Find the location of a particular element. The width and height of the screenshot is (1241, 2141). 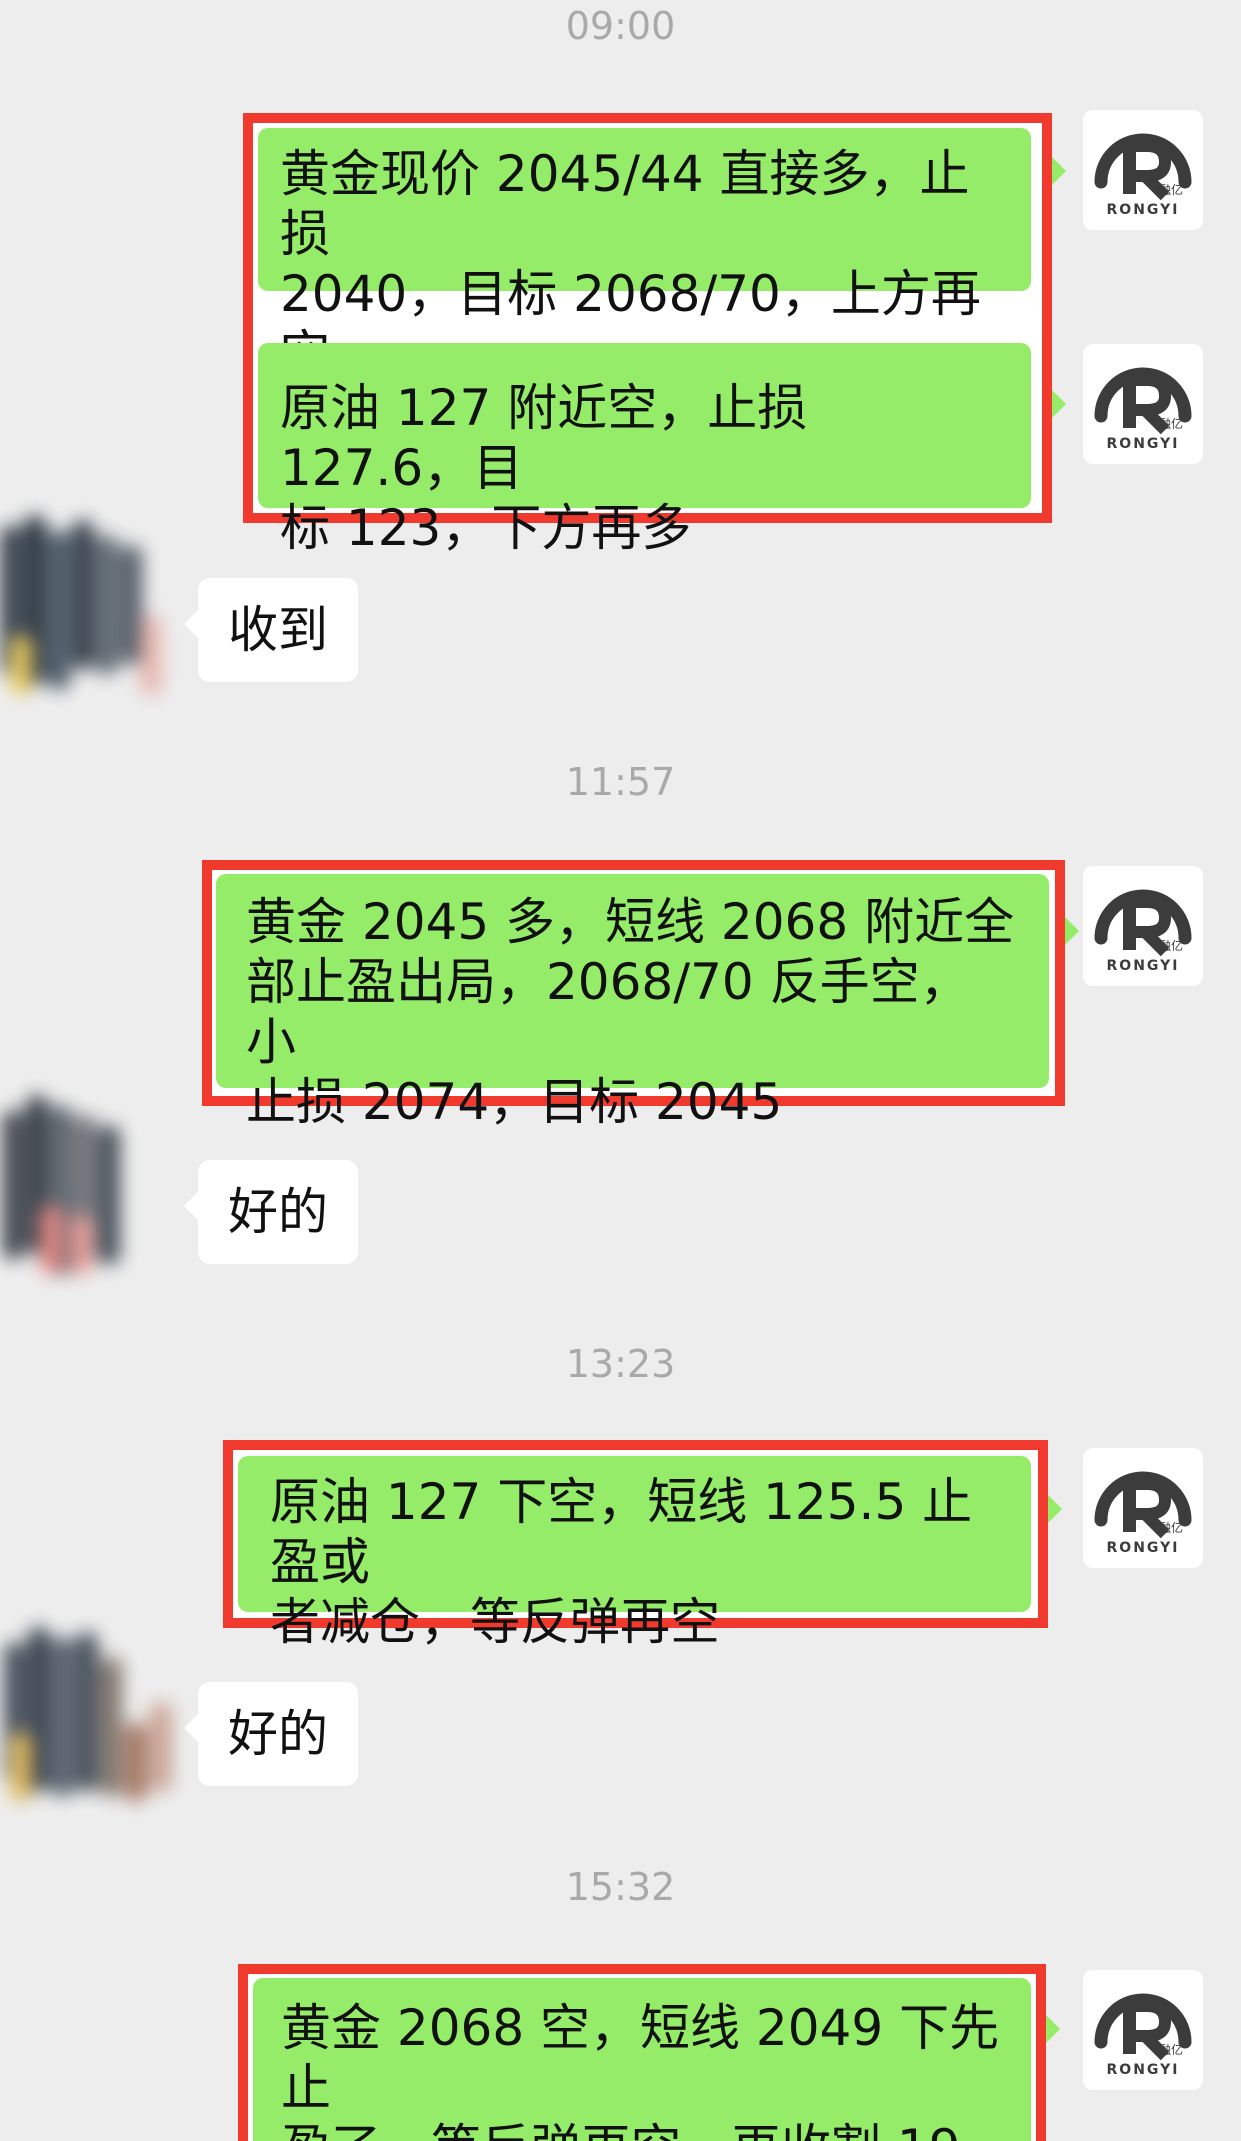

message-bubble-outgoing: 原油 127 下空，短线 125.5 止盈或 者减仓，等反弹再空 is located at coordinates (634, 1553).